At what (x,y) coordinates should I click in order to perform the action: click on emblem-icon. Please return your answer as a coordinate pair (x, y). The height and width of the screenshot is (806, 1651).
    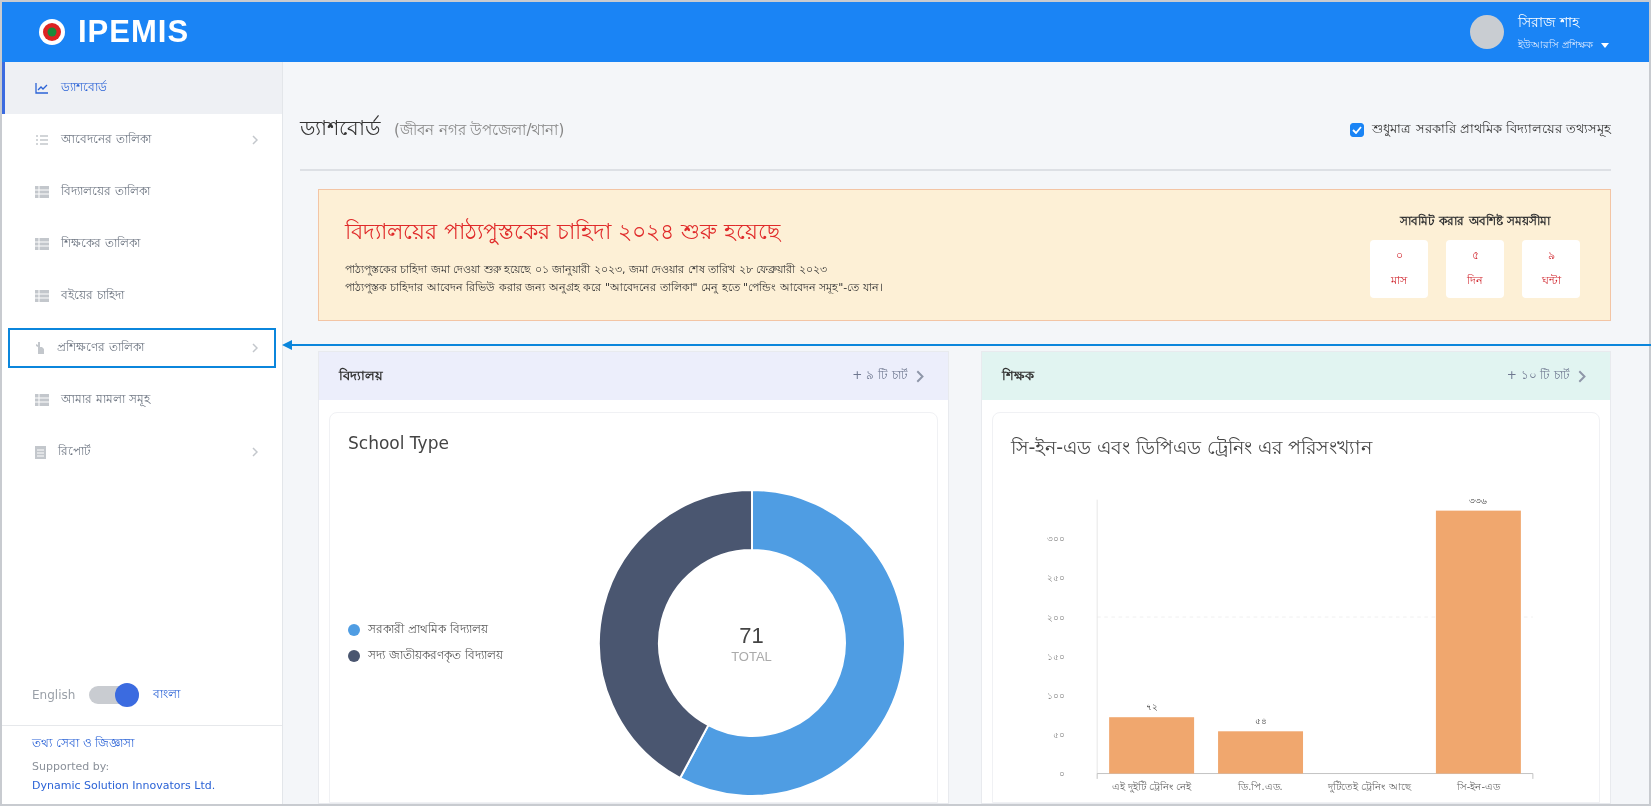
    Looking at the image, I should click on (52, 32).